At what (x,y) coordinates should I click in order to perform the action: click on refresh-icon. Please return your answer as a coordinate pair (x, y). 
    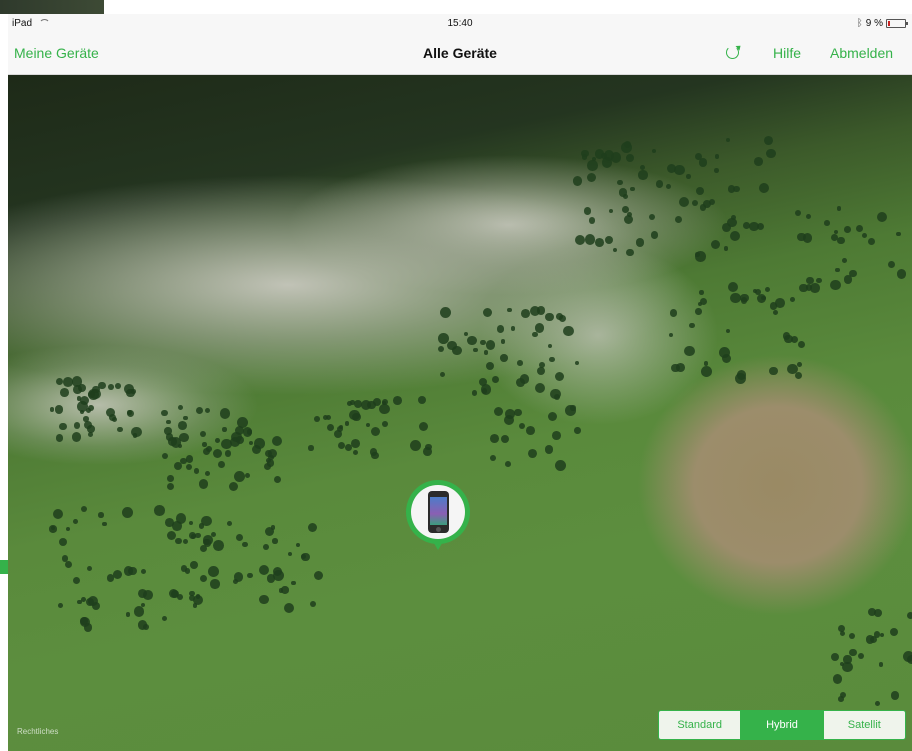
    Looking at the image, I should click on (732, 52).